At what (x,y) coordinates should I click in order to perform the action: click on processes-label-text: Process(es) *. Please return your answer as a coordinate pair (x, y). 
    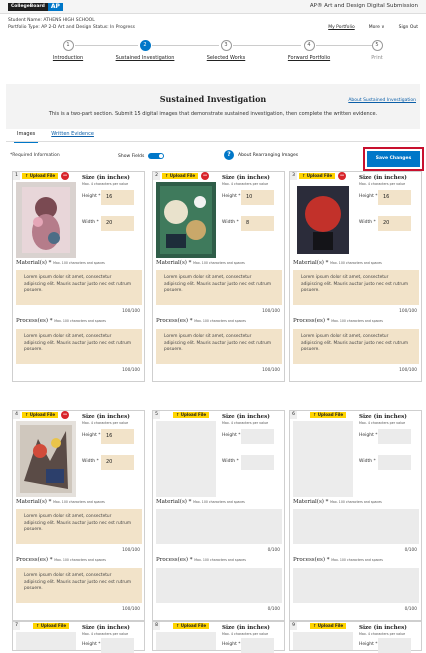
    Looking at the image, I should click on (34, 321).